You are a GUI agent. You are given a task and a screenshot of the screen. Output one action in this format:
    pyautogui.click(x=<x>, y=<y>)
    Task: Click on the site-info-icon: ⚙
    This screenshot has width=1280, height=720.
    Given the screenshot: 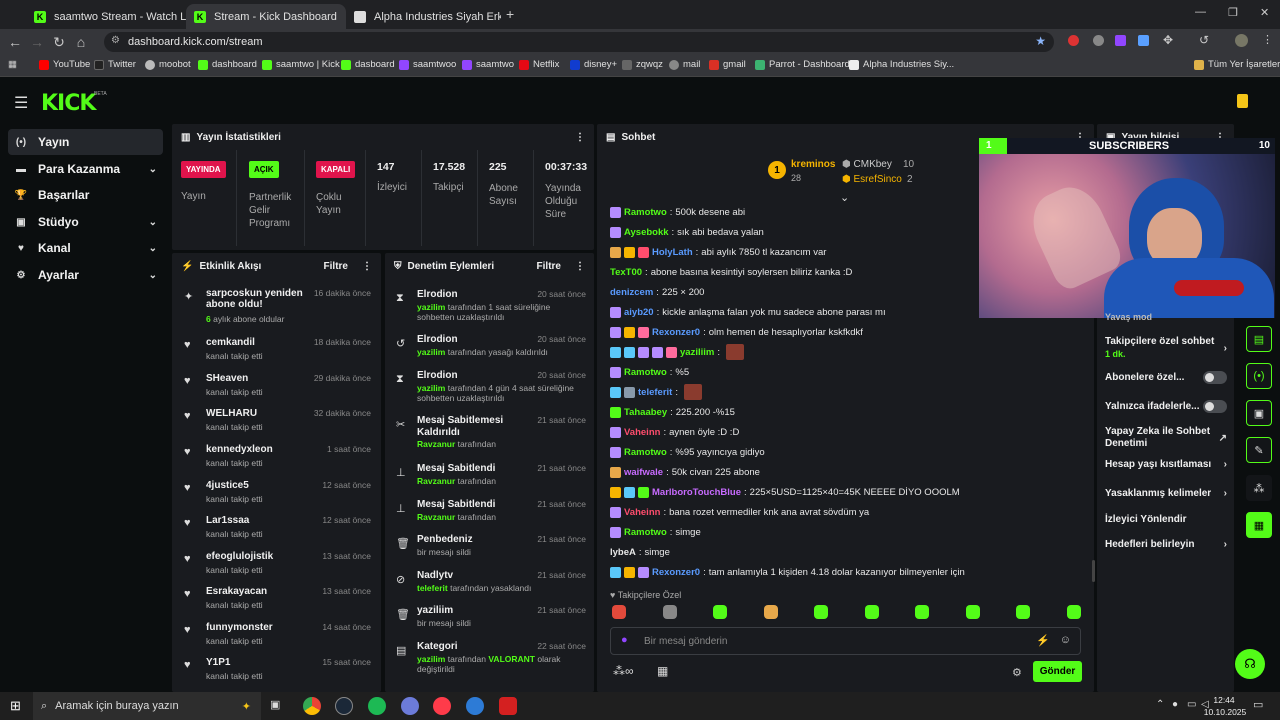 What is the action you would take?
    pyautogui.click(x=115, y=40)
    